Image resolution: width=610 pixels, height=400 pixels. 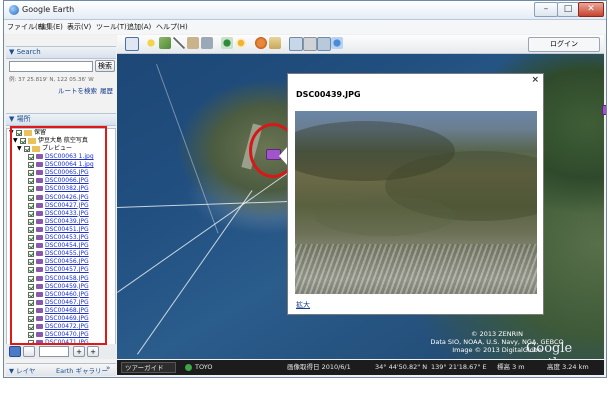 I want to click on minimize-button: –, so click(x=546, y=9).